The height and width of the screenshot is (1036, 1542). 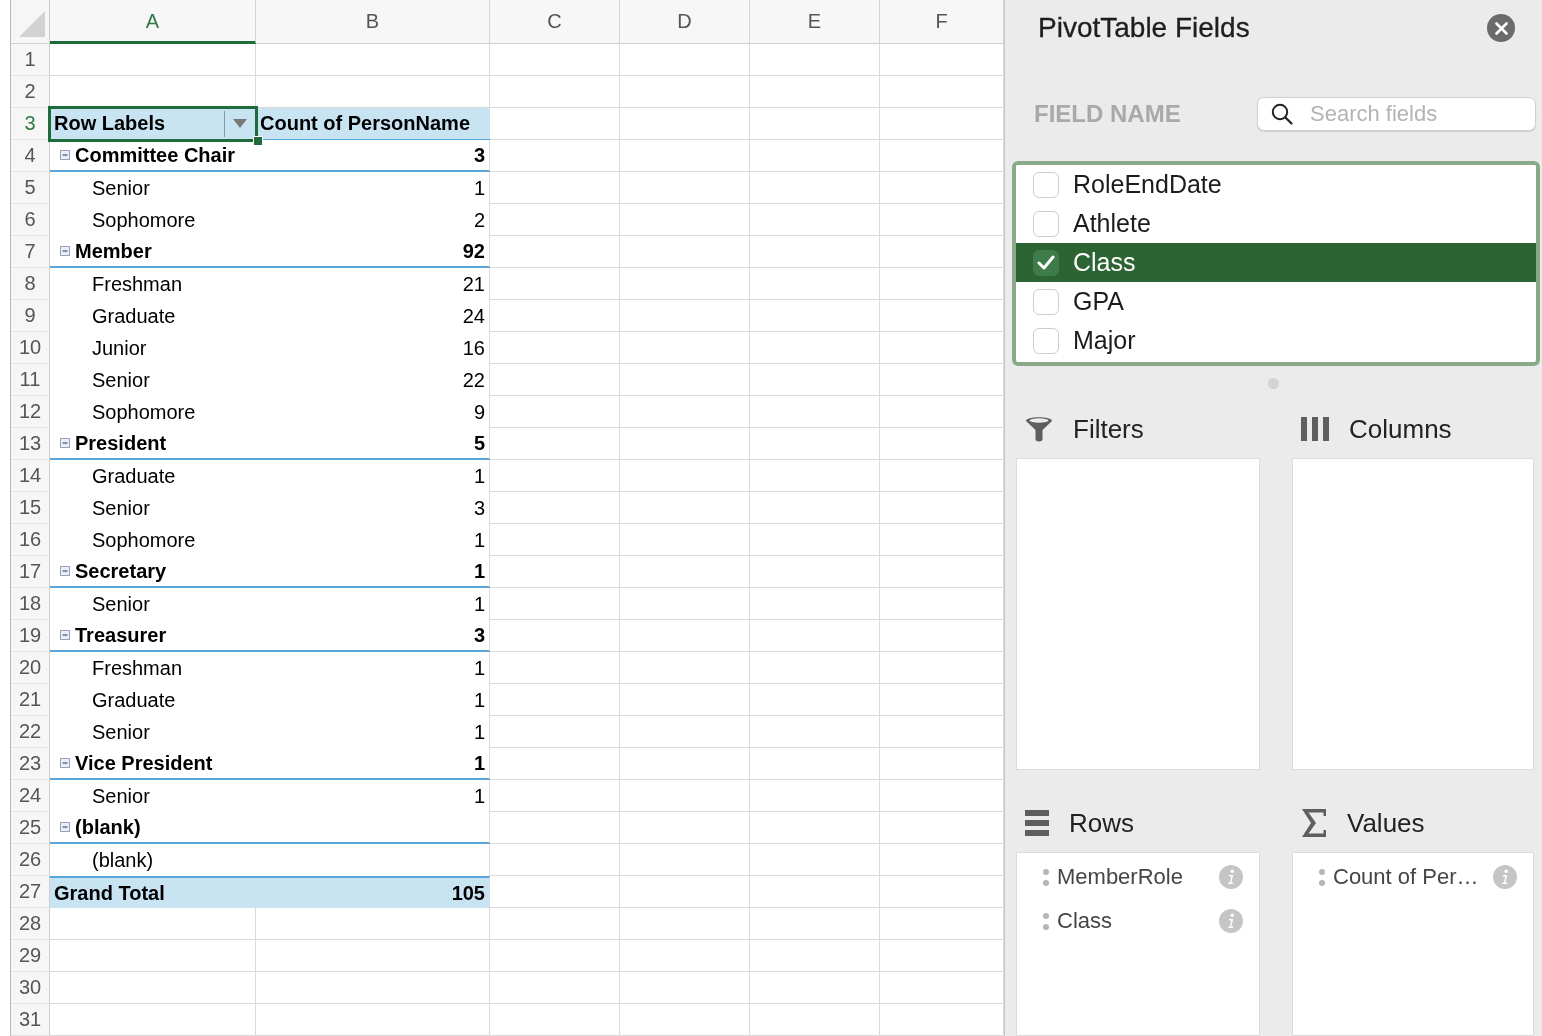 What do you see at coordinates (1396, 114) in the screenshot?
I see `search-field: Search fields` at bounding box center [1396, 114].